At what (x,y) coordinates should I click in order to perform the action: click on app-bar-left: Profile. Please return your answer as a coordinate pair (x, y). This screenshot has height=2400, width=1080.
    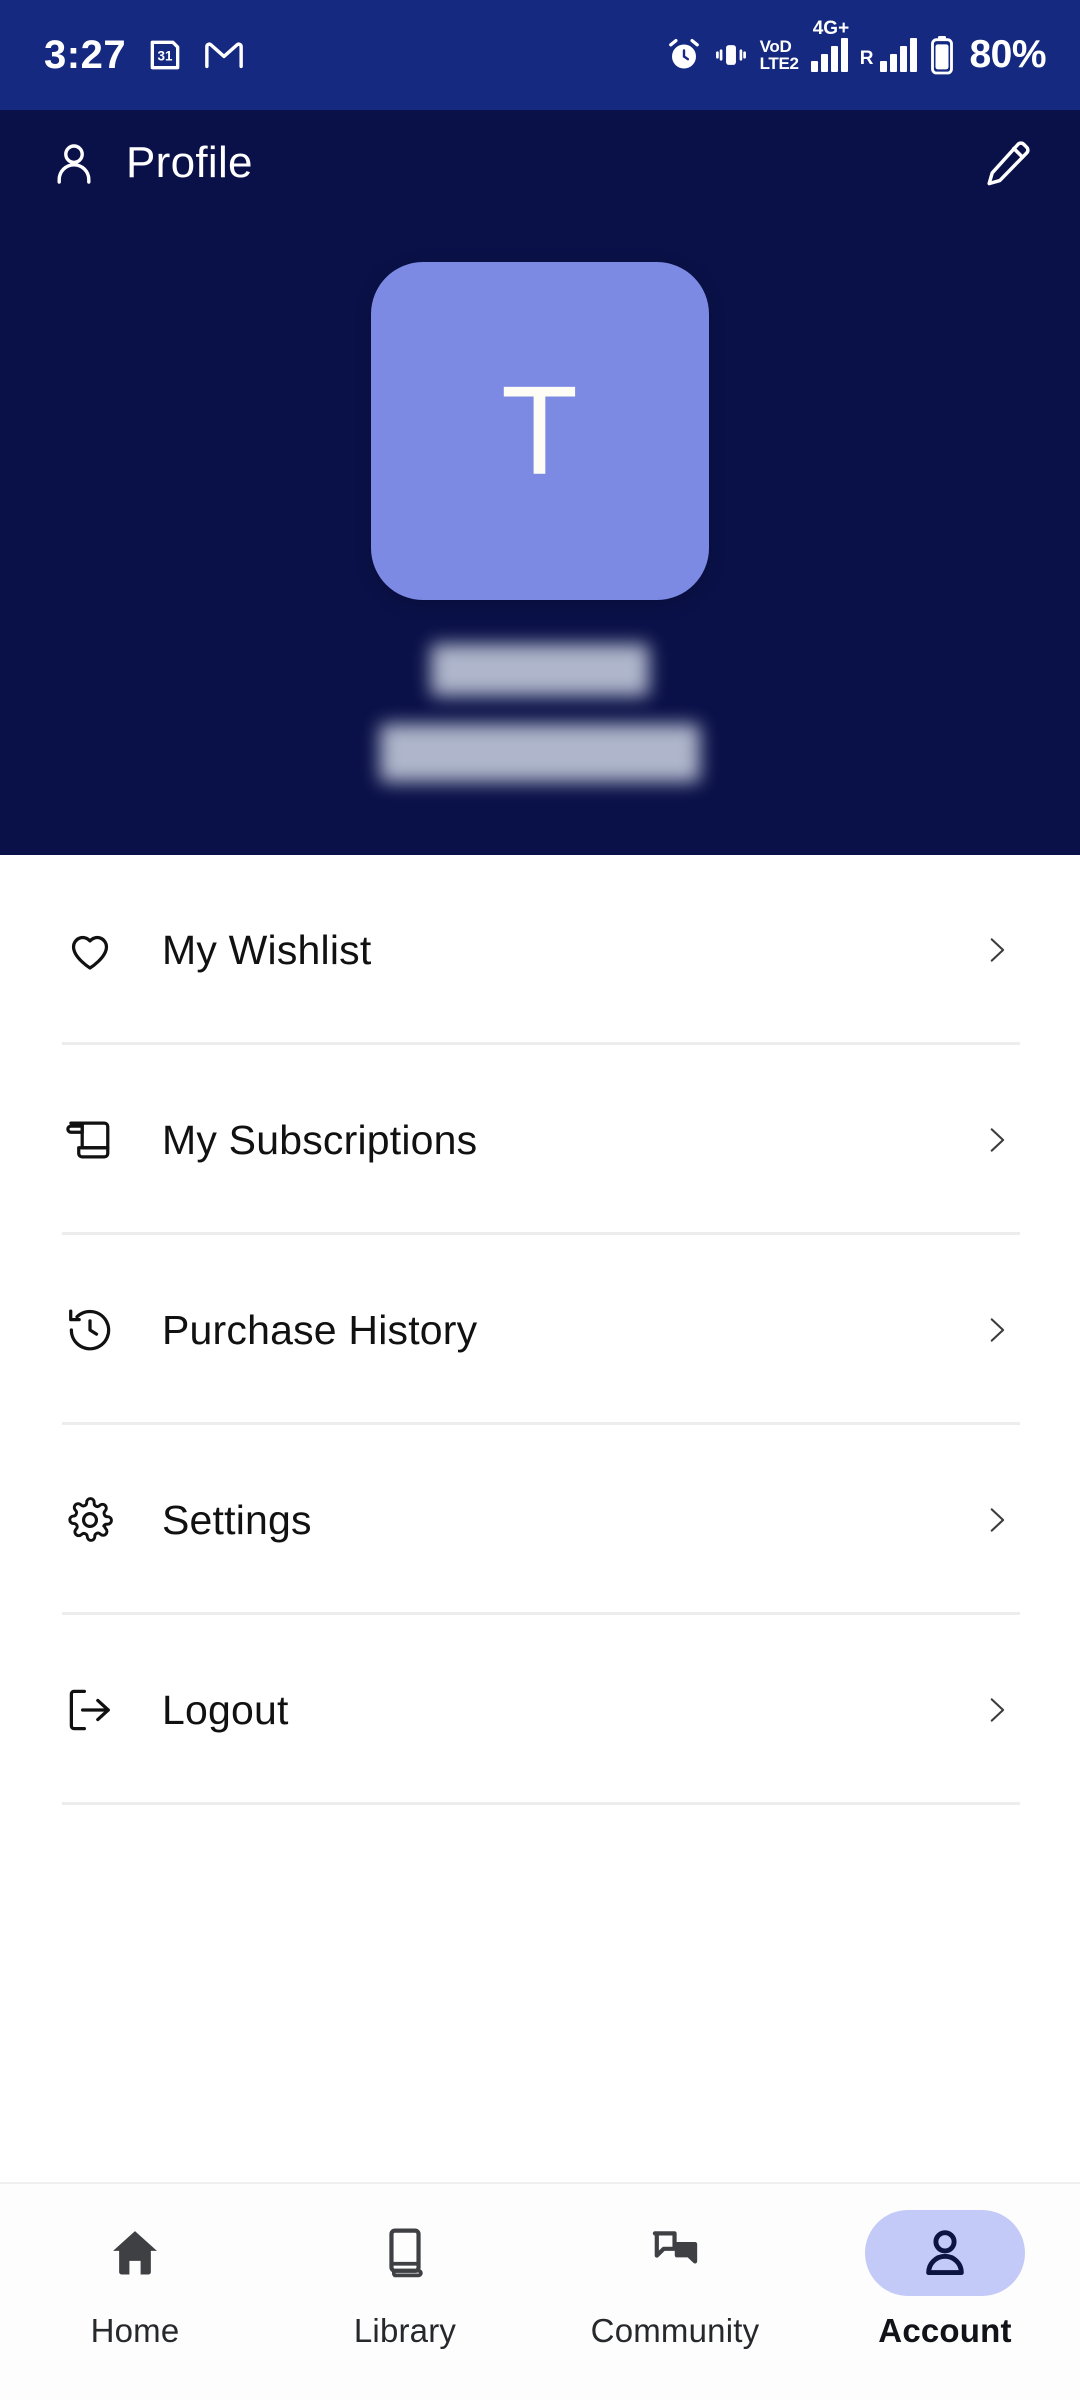
    Looking at the image, I should click on (151, 163).